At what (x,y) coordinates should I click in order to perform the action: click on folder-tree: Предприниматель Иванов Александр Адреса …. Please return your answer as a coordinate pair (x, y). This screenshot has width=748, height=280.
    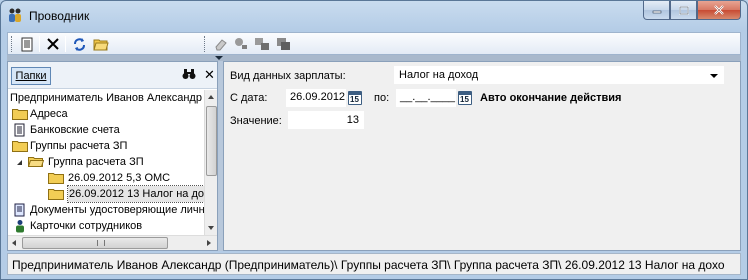
    Looking at the image, I should click on (106, 162).